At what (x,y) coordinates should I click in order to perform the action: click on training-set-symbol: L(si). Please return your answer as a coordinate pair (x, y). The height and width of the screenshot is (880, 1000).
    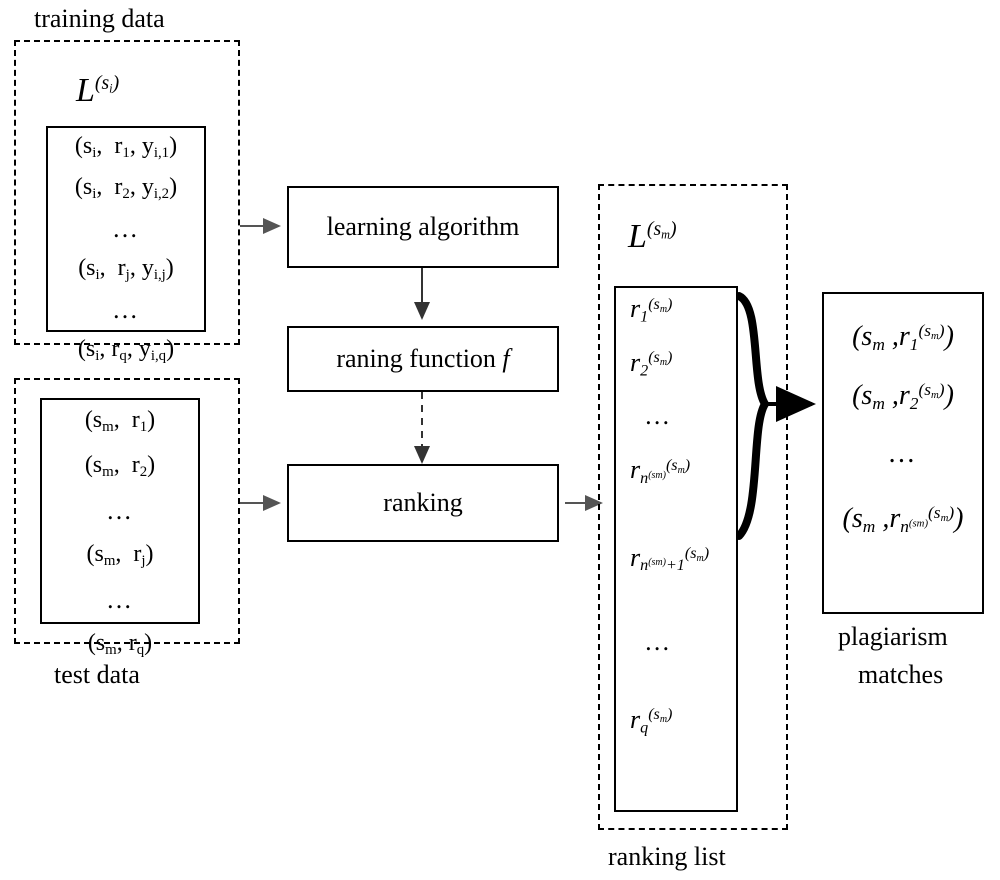
    Looking at the image, I should click on (98, 90).